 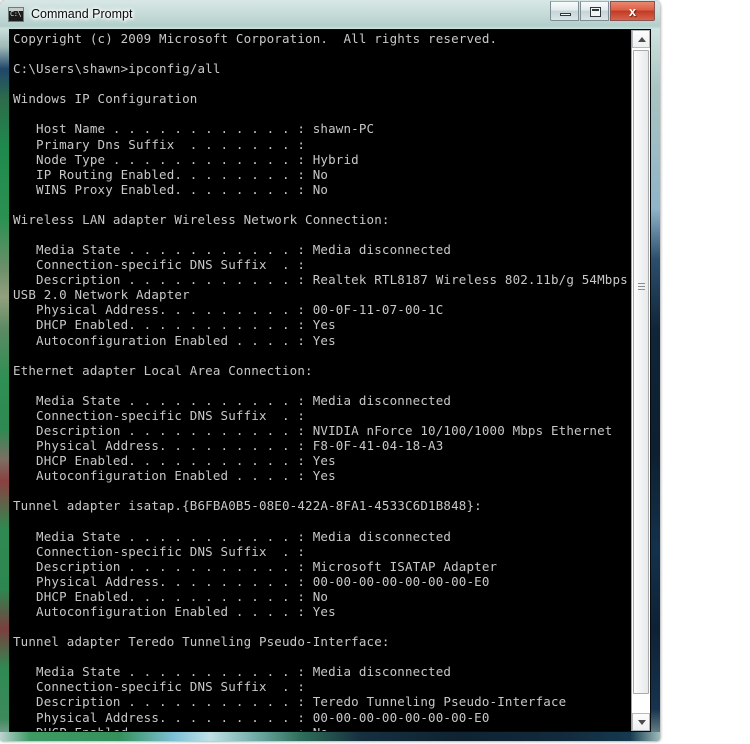 I want to click on scroll-thumb, so click(x=641, y=372).